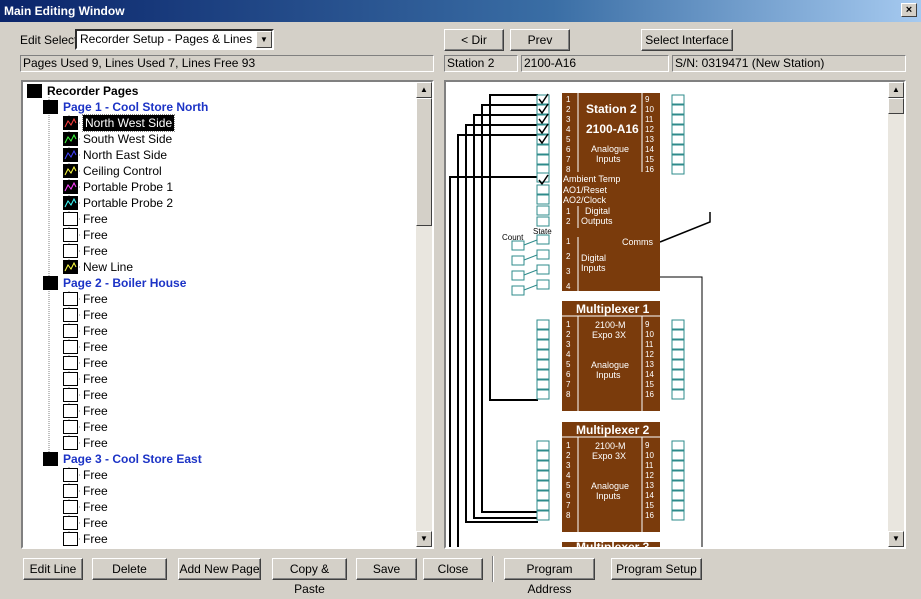  I want to click on diagram-label: Expo 3X, so click(609, 456).